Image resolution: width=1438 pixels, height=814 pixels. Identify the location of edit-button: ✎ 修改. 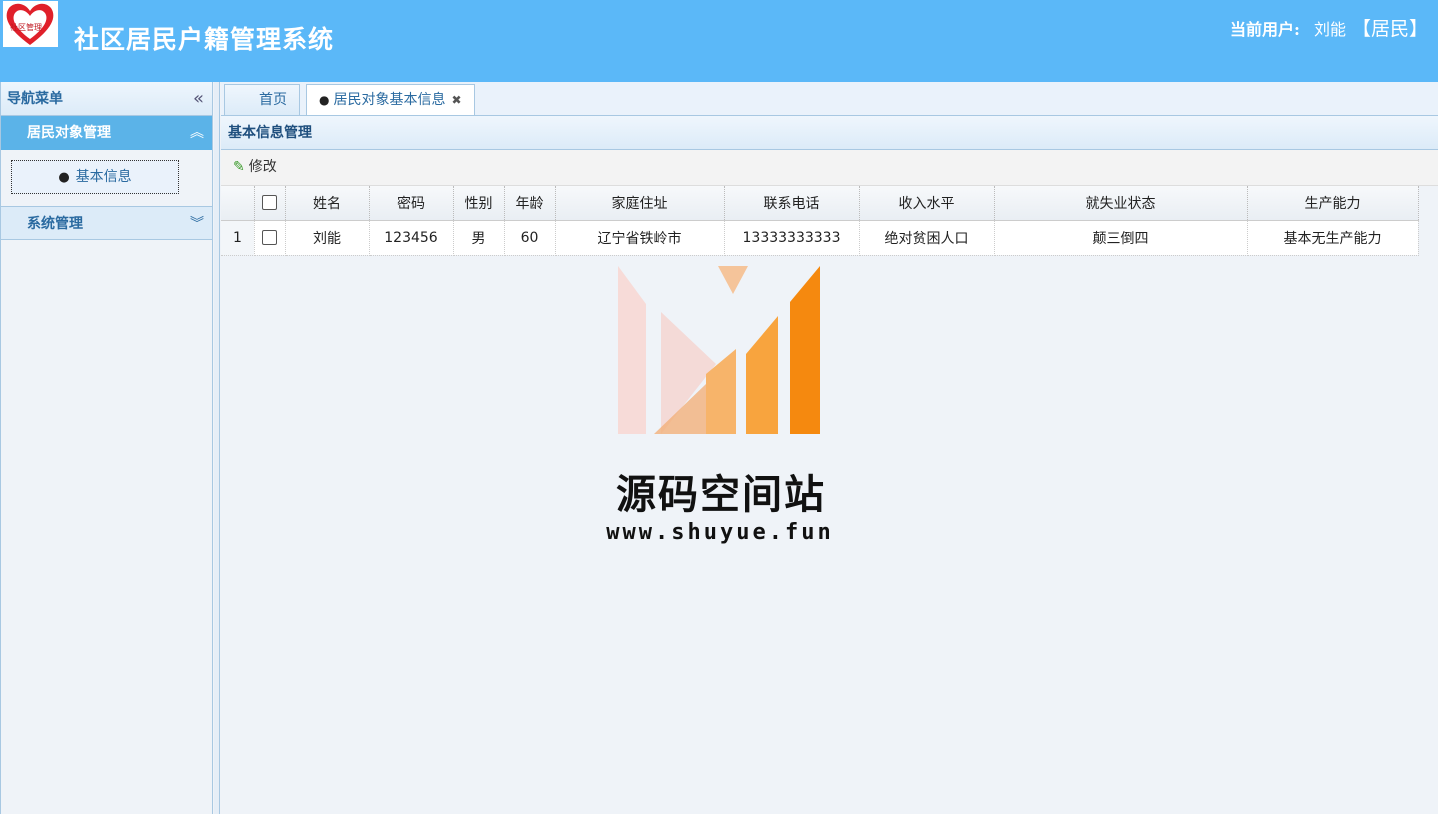
(255, 167).